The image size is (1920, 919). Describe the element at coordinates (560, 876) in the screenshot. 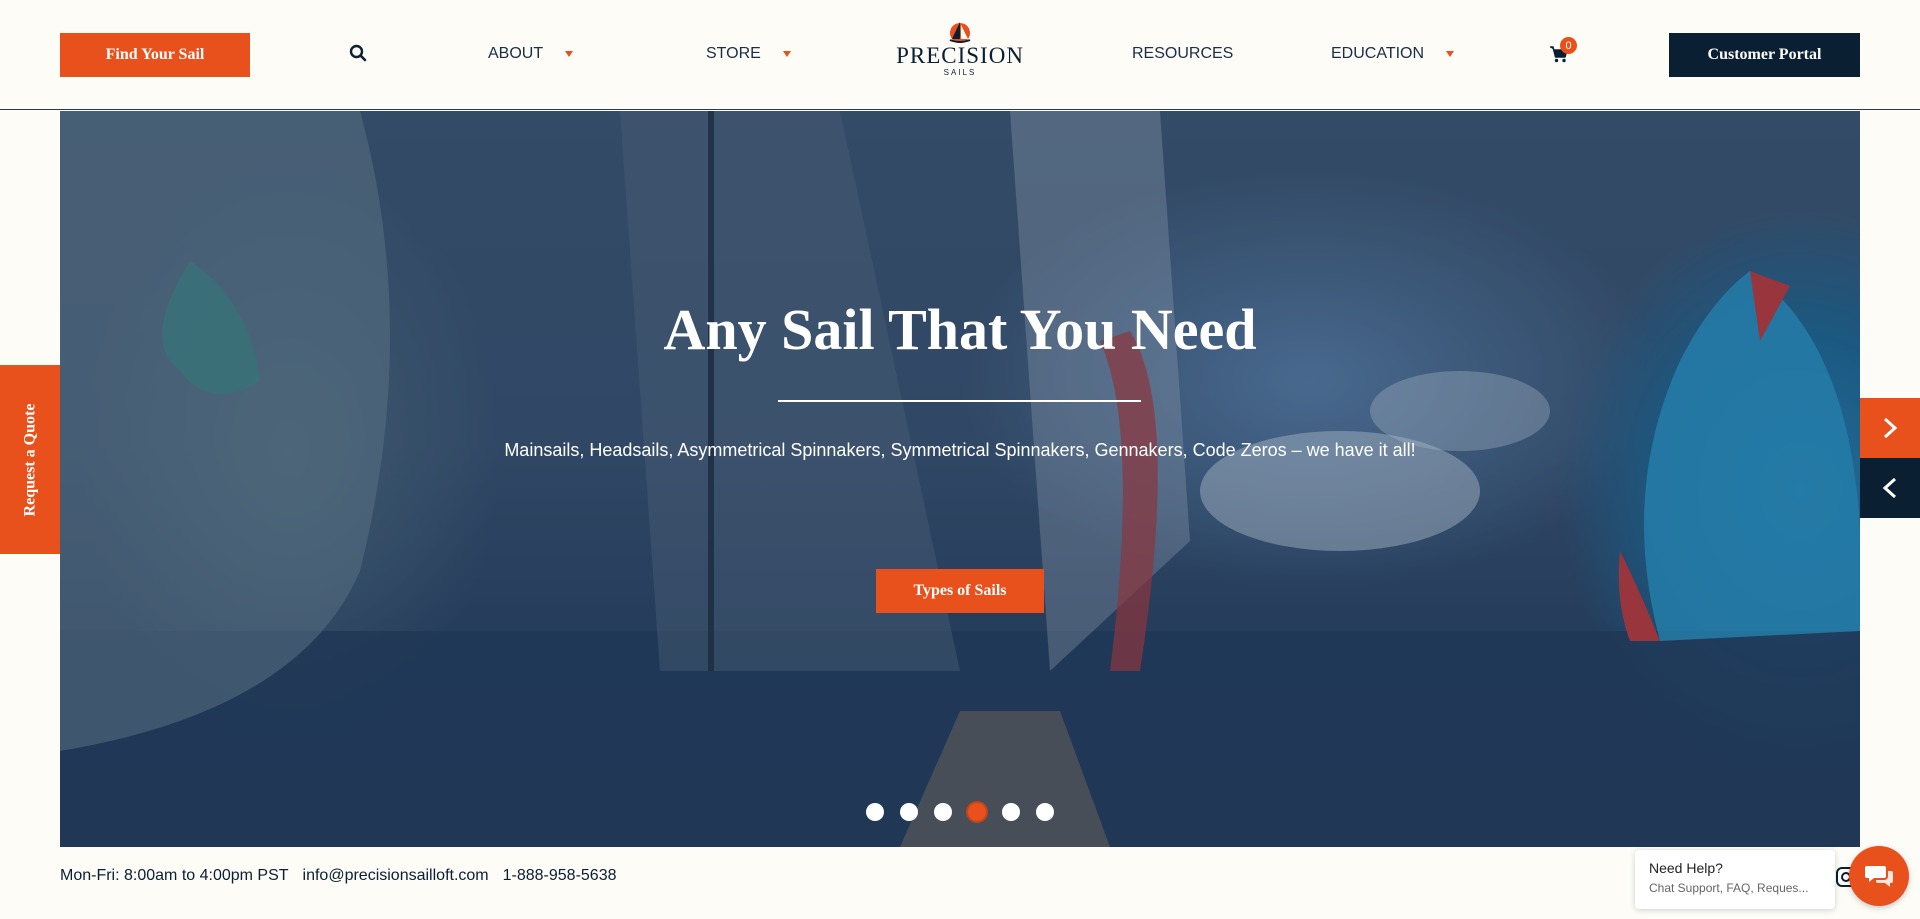

I see `phone-link: 1-888-958-5638` at that location.